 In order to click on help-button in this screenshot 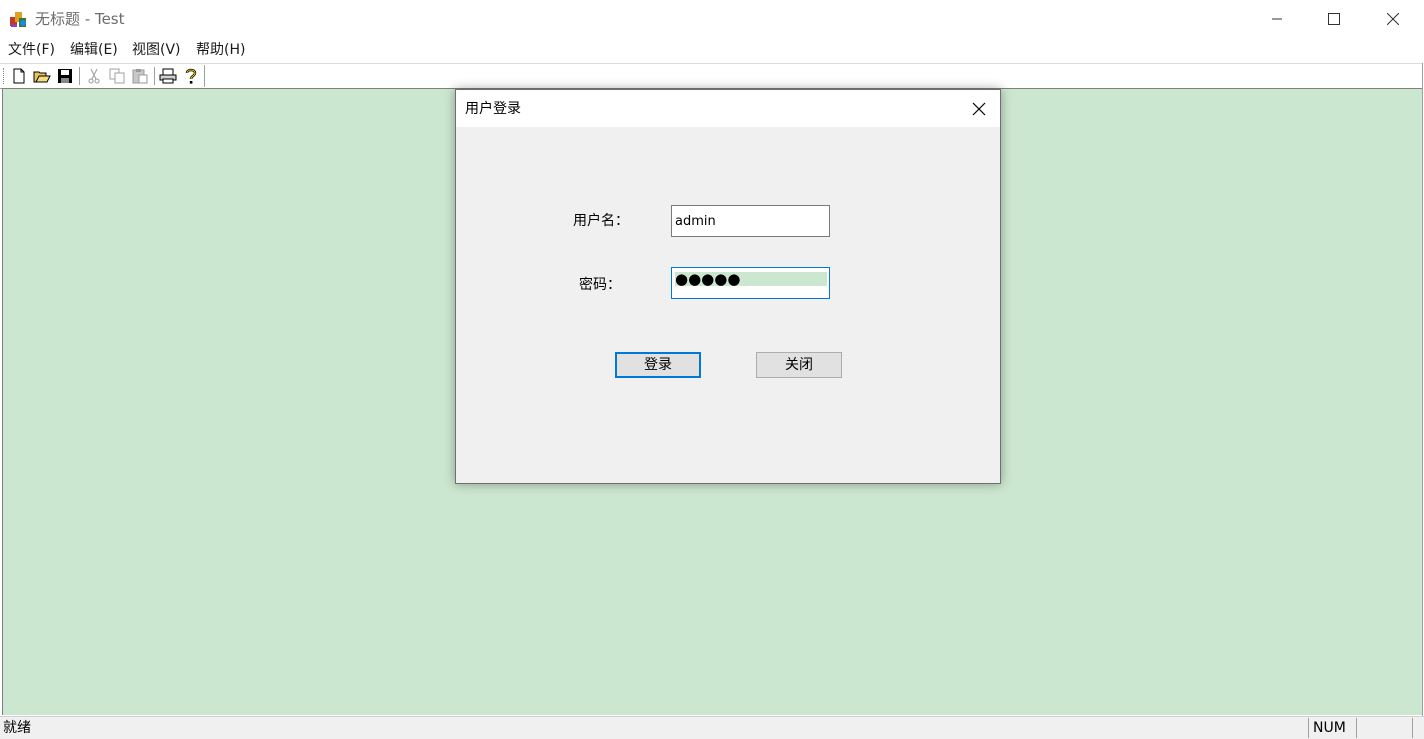, I will do `click(191, 76)`.